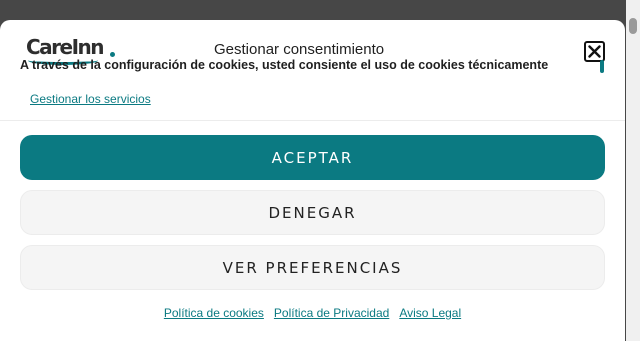 This screenshot has height=341, width=640. What do you see at coordinates (312, 157) in the screenshot?
I see `accept-button: ACEPTAR` at bounding box center [312, 157].